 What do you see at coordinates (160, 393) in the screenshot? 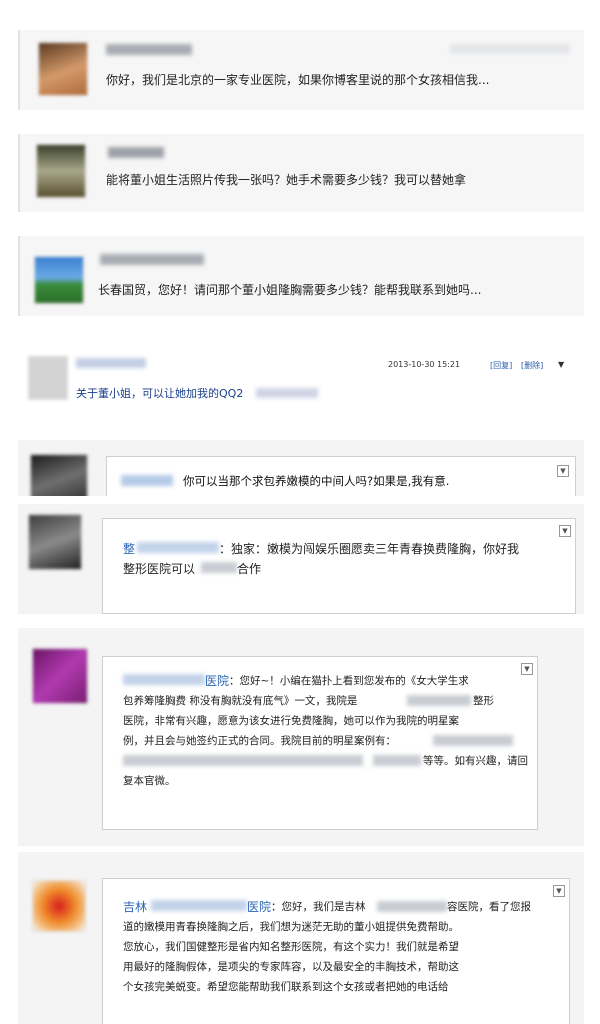
I see `comment-text: 关于董小姐，可以让她加我的QQ2` at bounding box center [160, 393].